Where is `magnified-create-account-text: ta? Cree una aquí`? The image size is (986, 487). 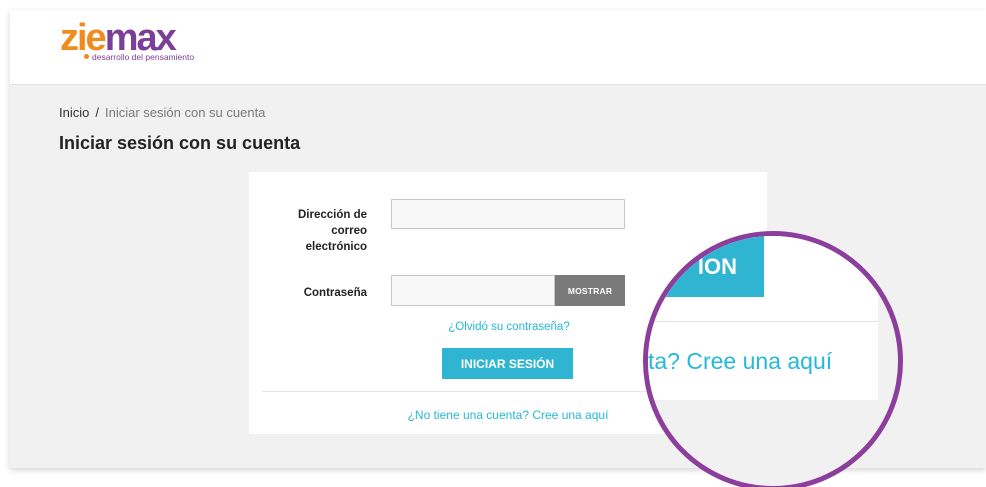
magnified-create-account-text: ta? Cree una aquí is located at coordinates (740, 361).